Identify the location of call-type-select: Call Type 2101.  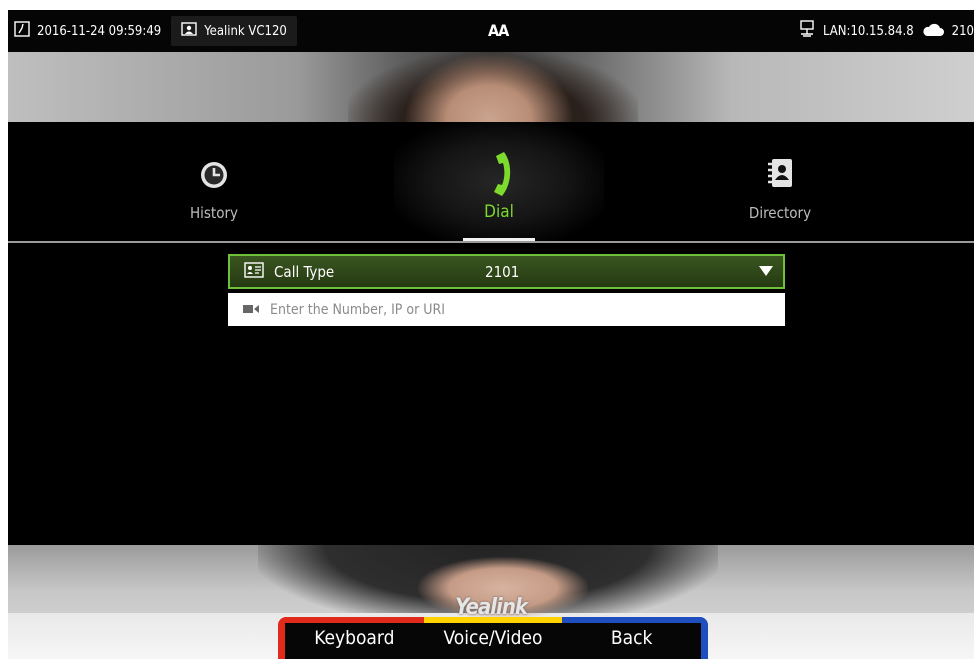
(506, 271).